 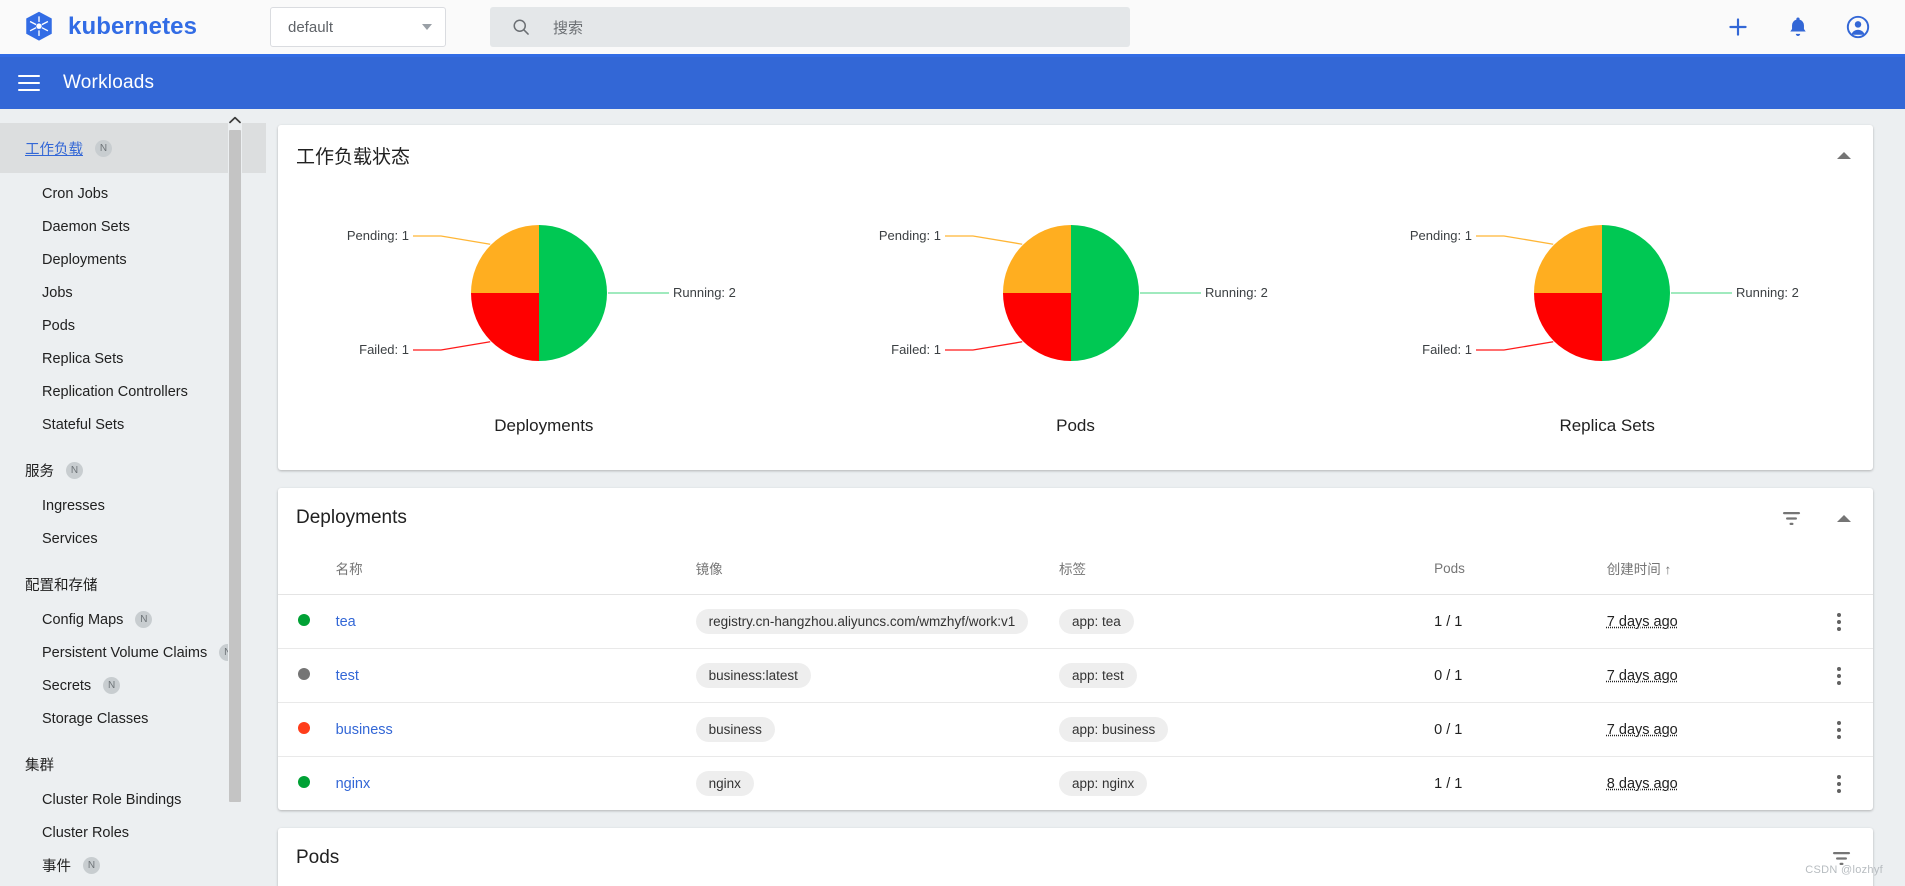 What do you see at coordinates (1858, 27) in the screenshot?
I see `account-circle-icon` at bounding box center [1858, 27].